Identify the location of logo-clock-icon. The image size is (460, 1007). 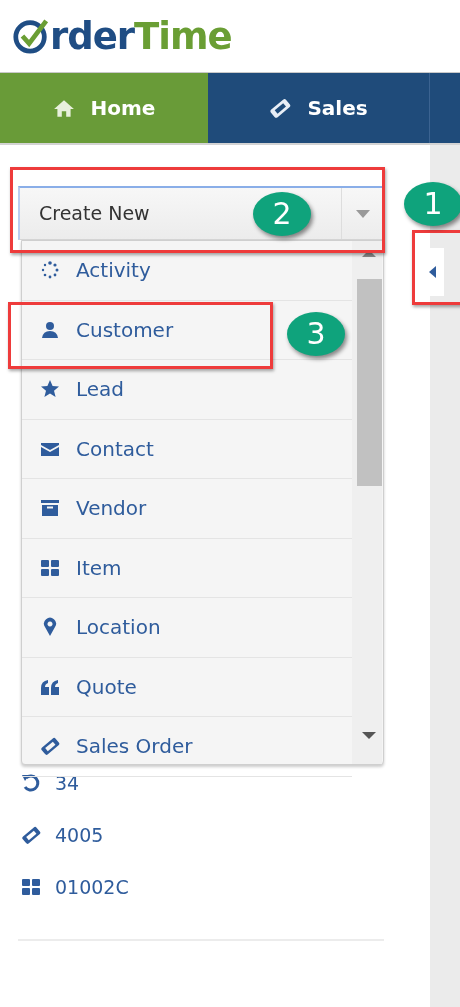
(31, 36).